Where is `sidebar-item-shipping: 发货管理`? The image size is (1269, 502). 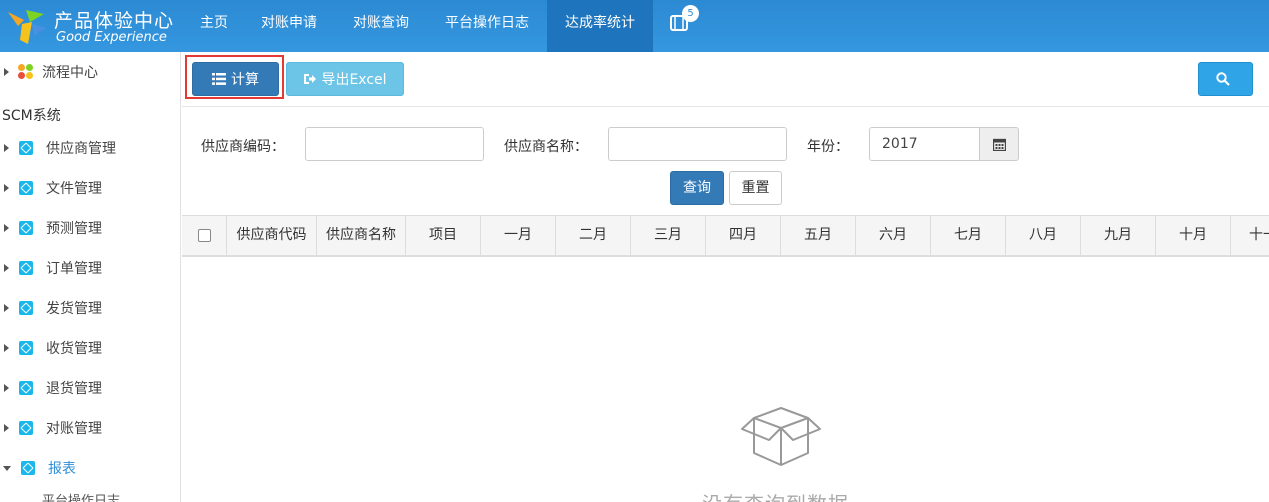 sidebar-item-shipping: 发货管理 is located at coordinates (90, 308).